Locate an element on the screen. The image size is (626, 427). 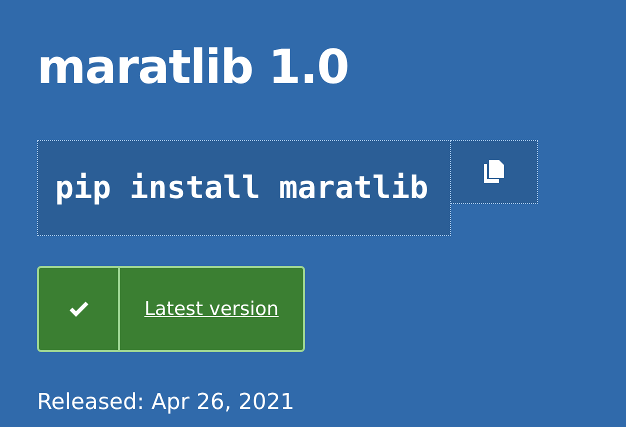
package-title: maratlib 1.0 is located at coordinates (193, 68).